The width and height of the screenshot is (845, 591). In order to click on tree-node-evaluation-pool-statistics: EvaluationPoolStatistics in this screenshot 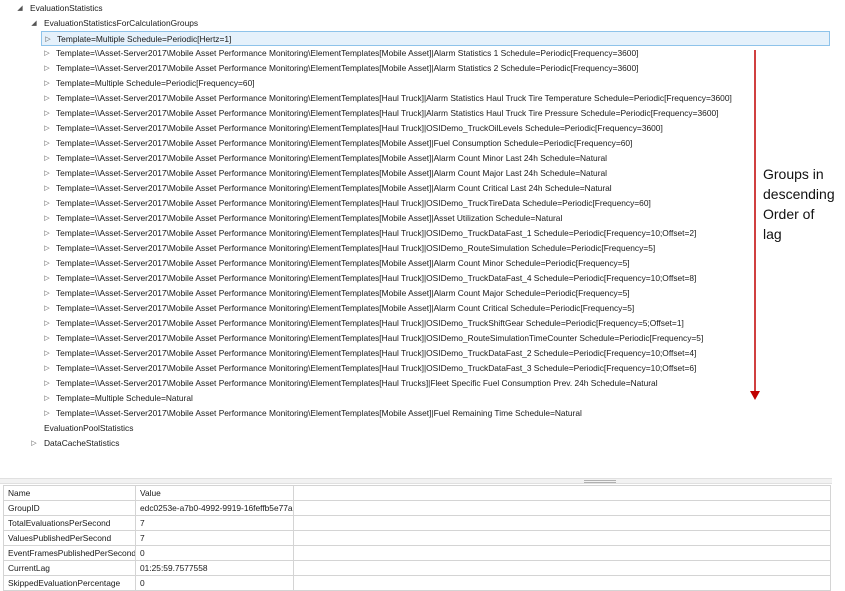, I will do `click(416, 428)`.